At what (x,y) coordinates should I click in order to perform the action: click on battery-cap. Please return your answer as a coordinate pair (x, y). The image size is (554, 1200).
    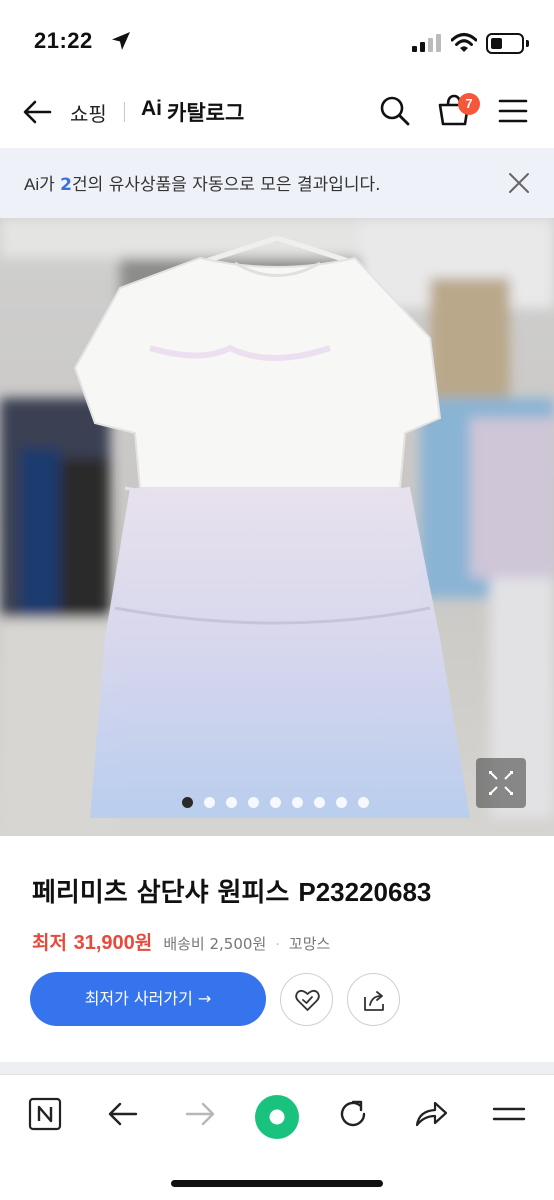
    Looking at the image, I should click on (527, 43).